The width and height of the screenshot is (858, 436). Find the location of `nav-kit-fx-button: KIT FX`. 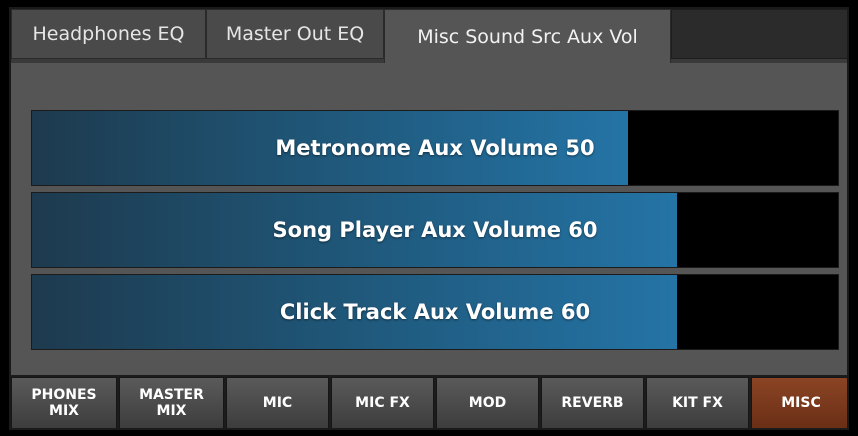

nav-kit-fx-button: KIT FX is located at coordinates (697, 402).